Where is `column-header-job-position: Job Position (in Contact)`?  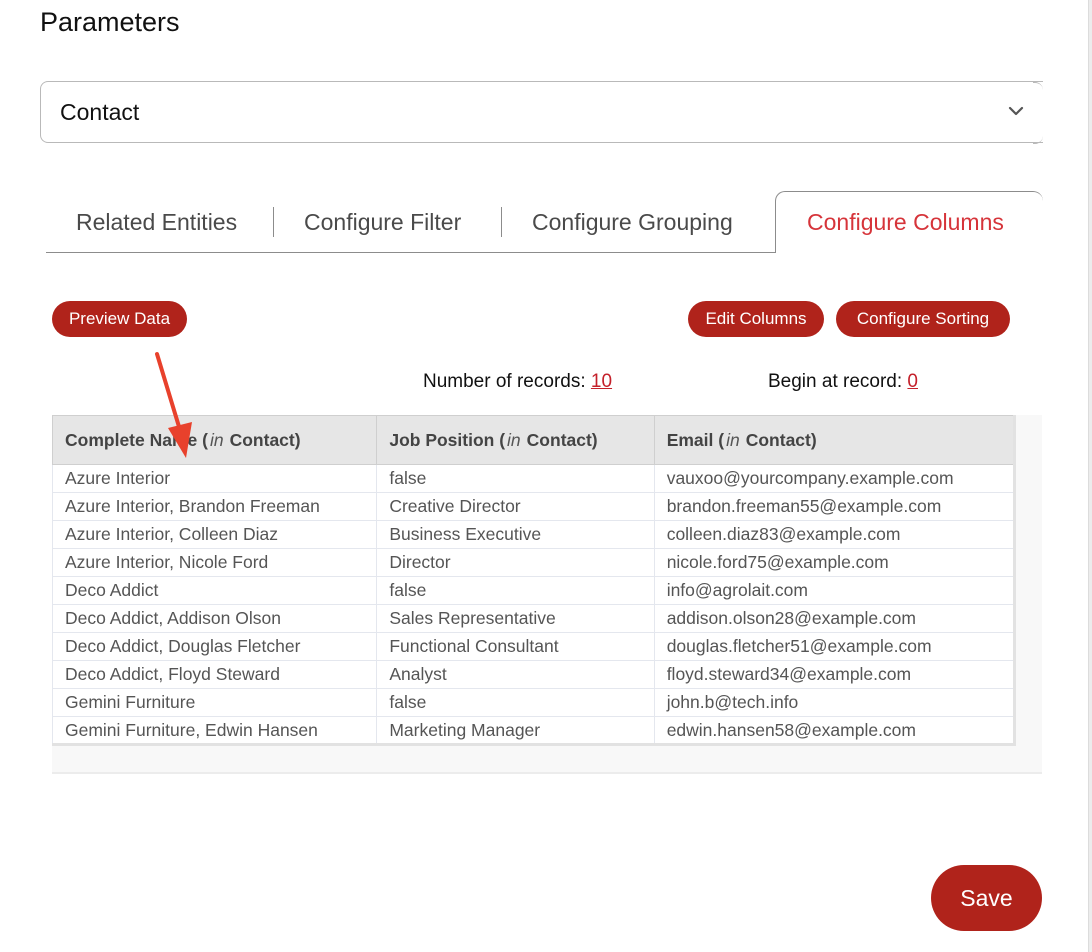
column-header-job-position: Job Position (in Contact) is located at coordinates (515, 440).